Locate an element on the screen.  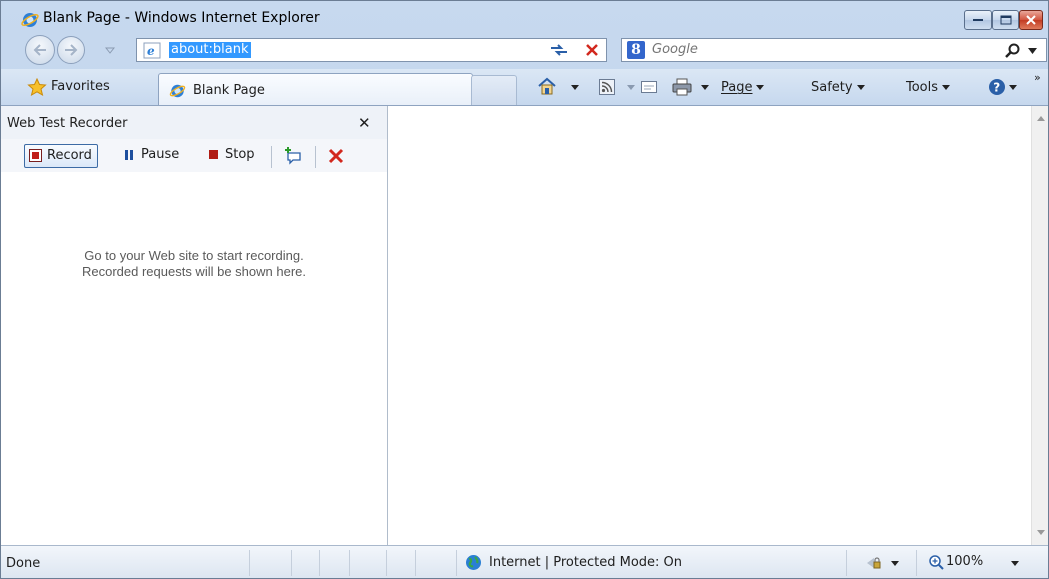
favorites-label: Favorites is located at coordinates (80, 86).